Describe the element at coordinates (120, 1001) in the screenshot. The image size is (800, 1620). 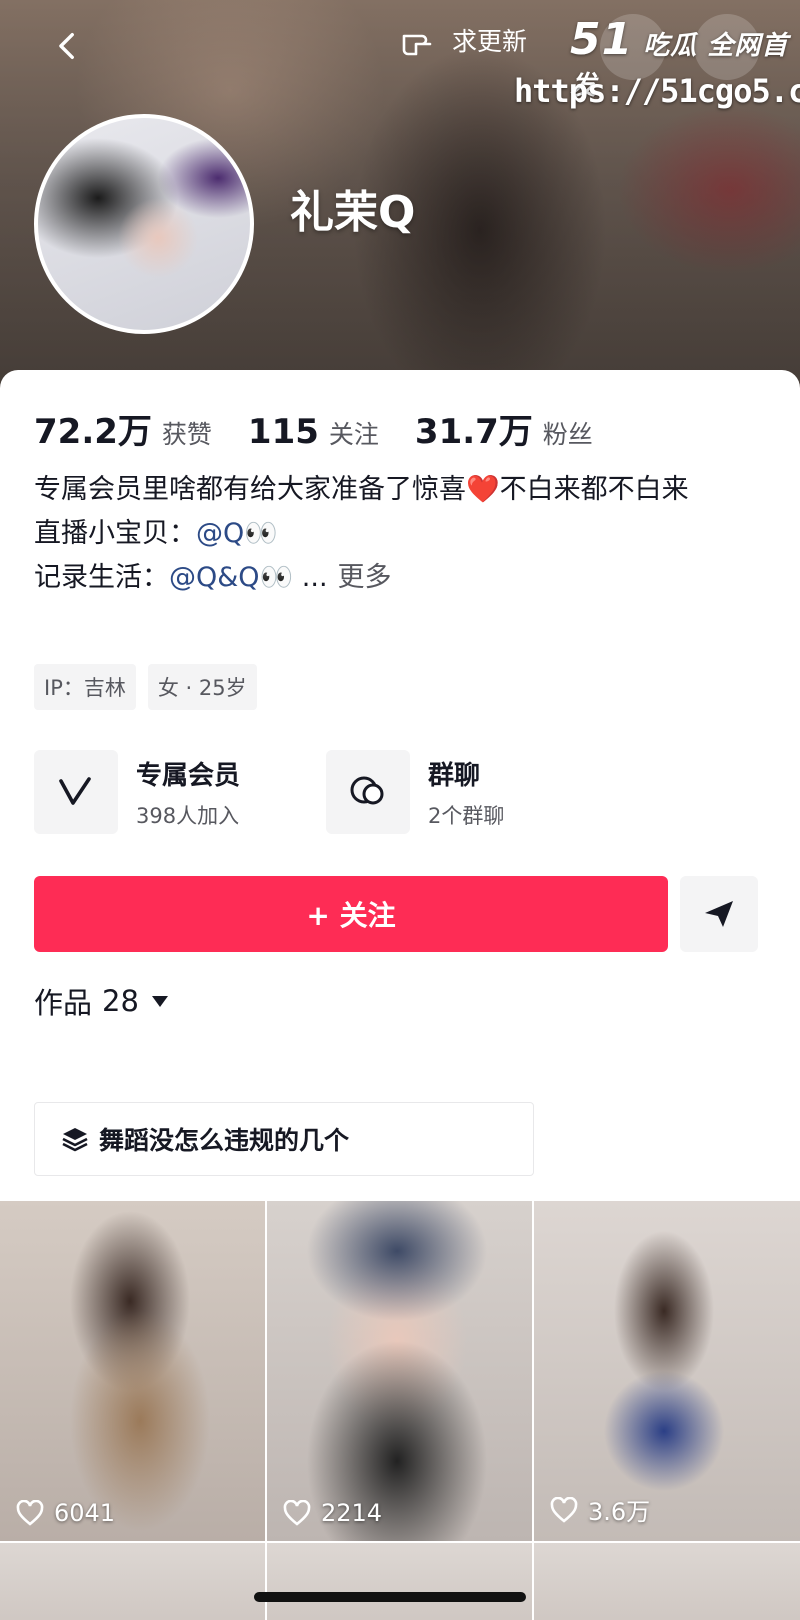
I see `works-count: 28` at that location.